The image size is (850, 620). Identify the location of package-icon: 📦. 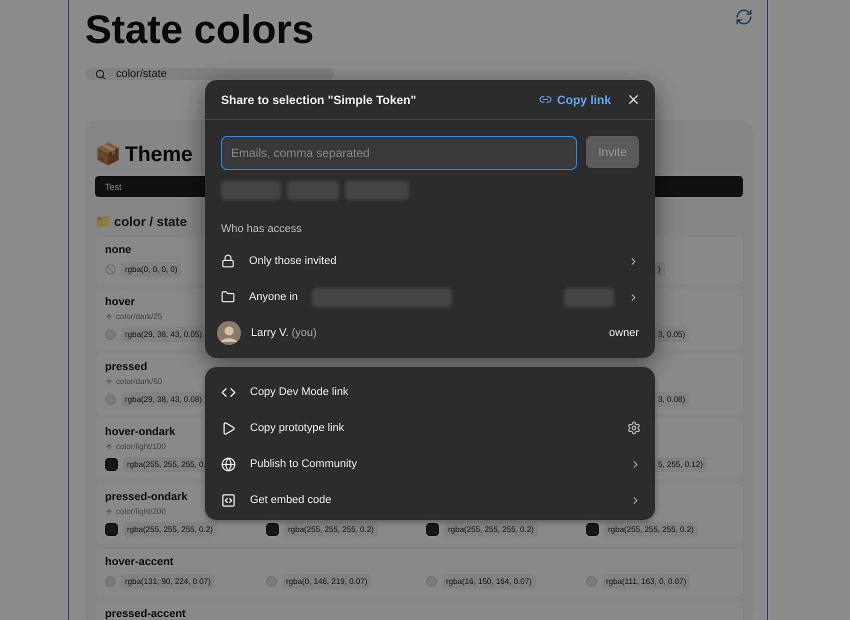
(108, 154).